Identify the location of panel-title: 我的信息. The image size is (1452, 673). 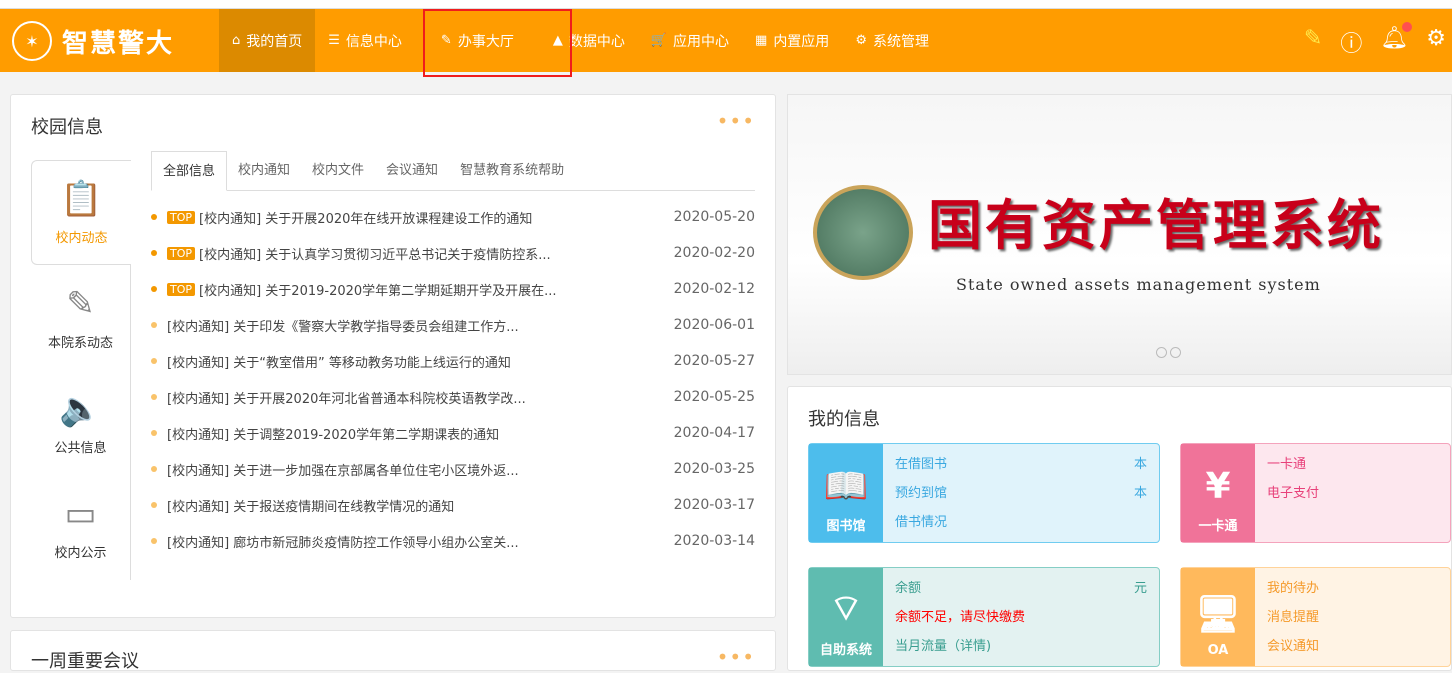
(844, 419).